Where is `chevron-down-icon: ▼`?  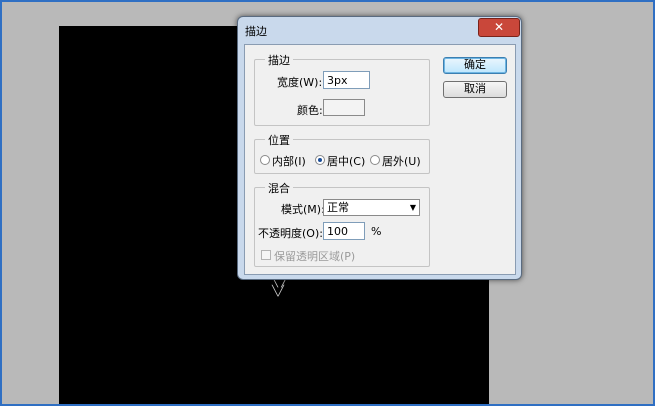
chevron-down-icon: ▼ is located at coordinates (412, 207).